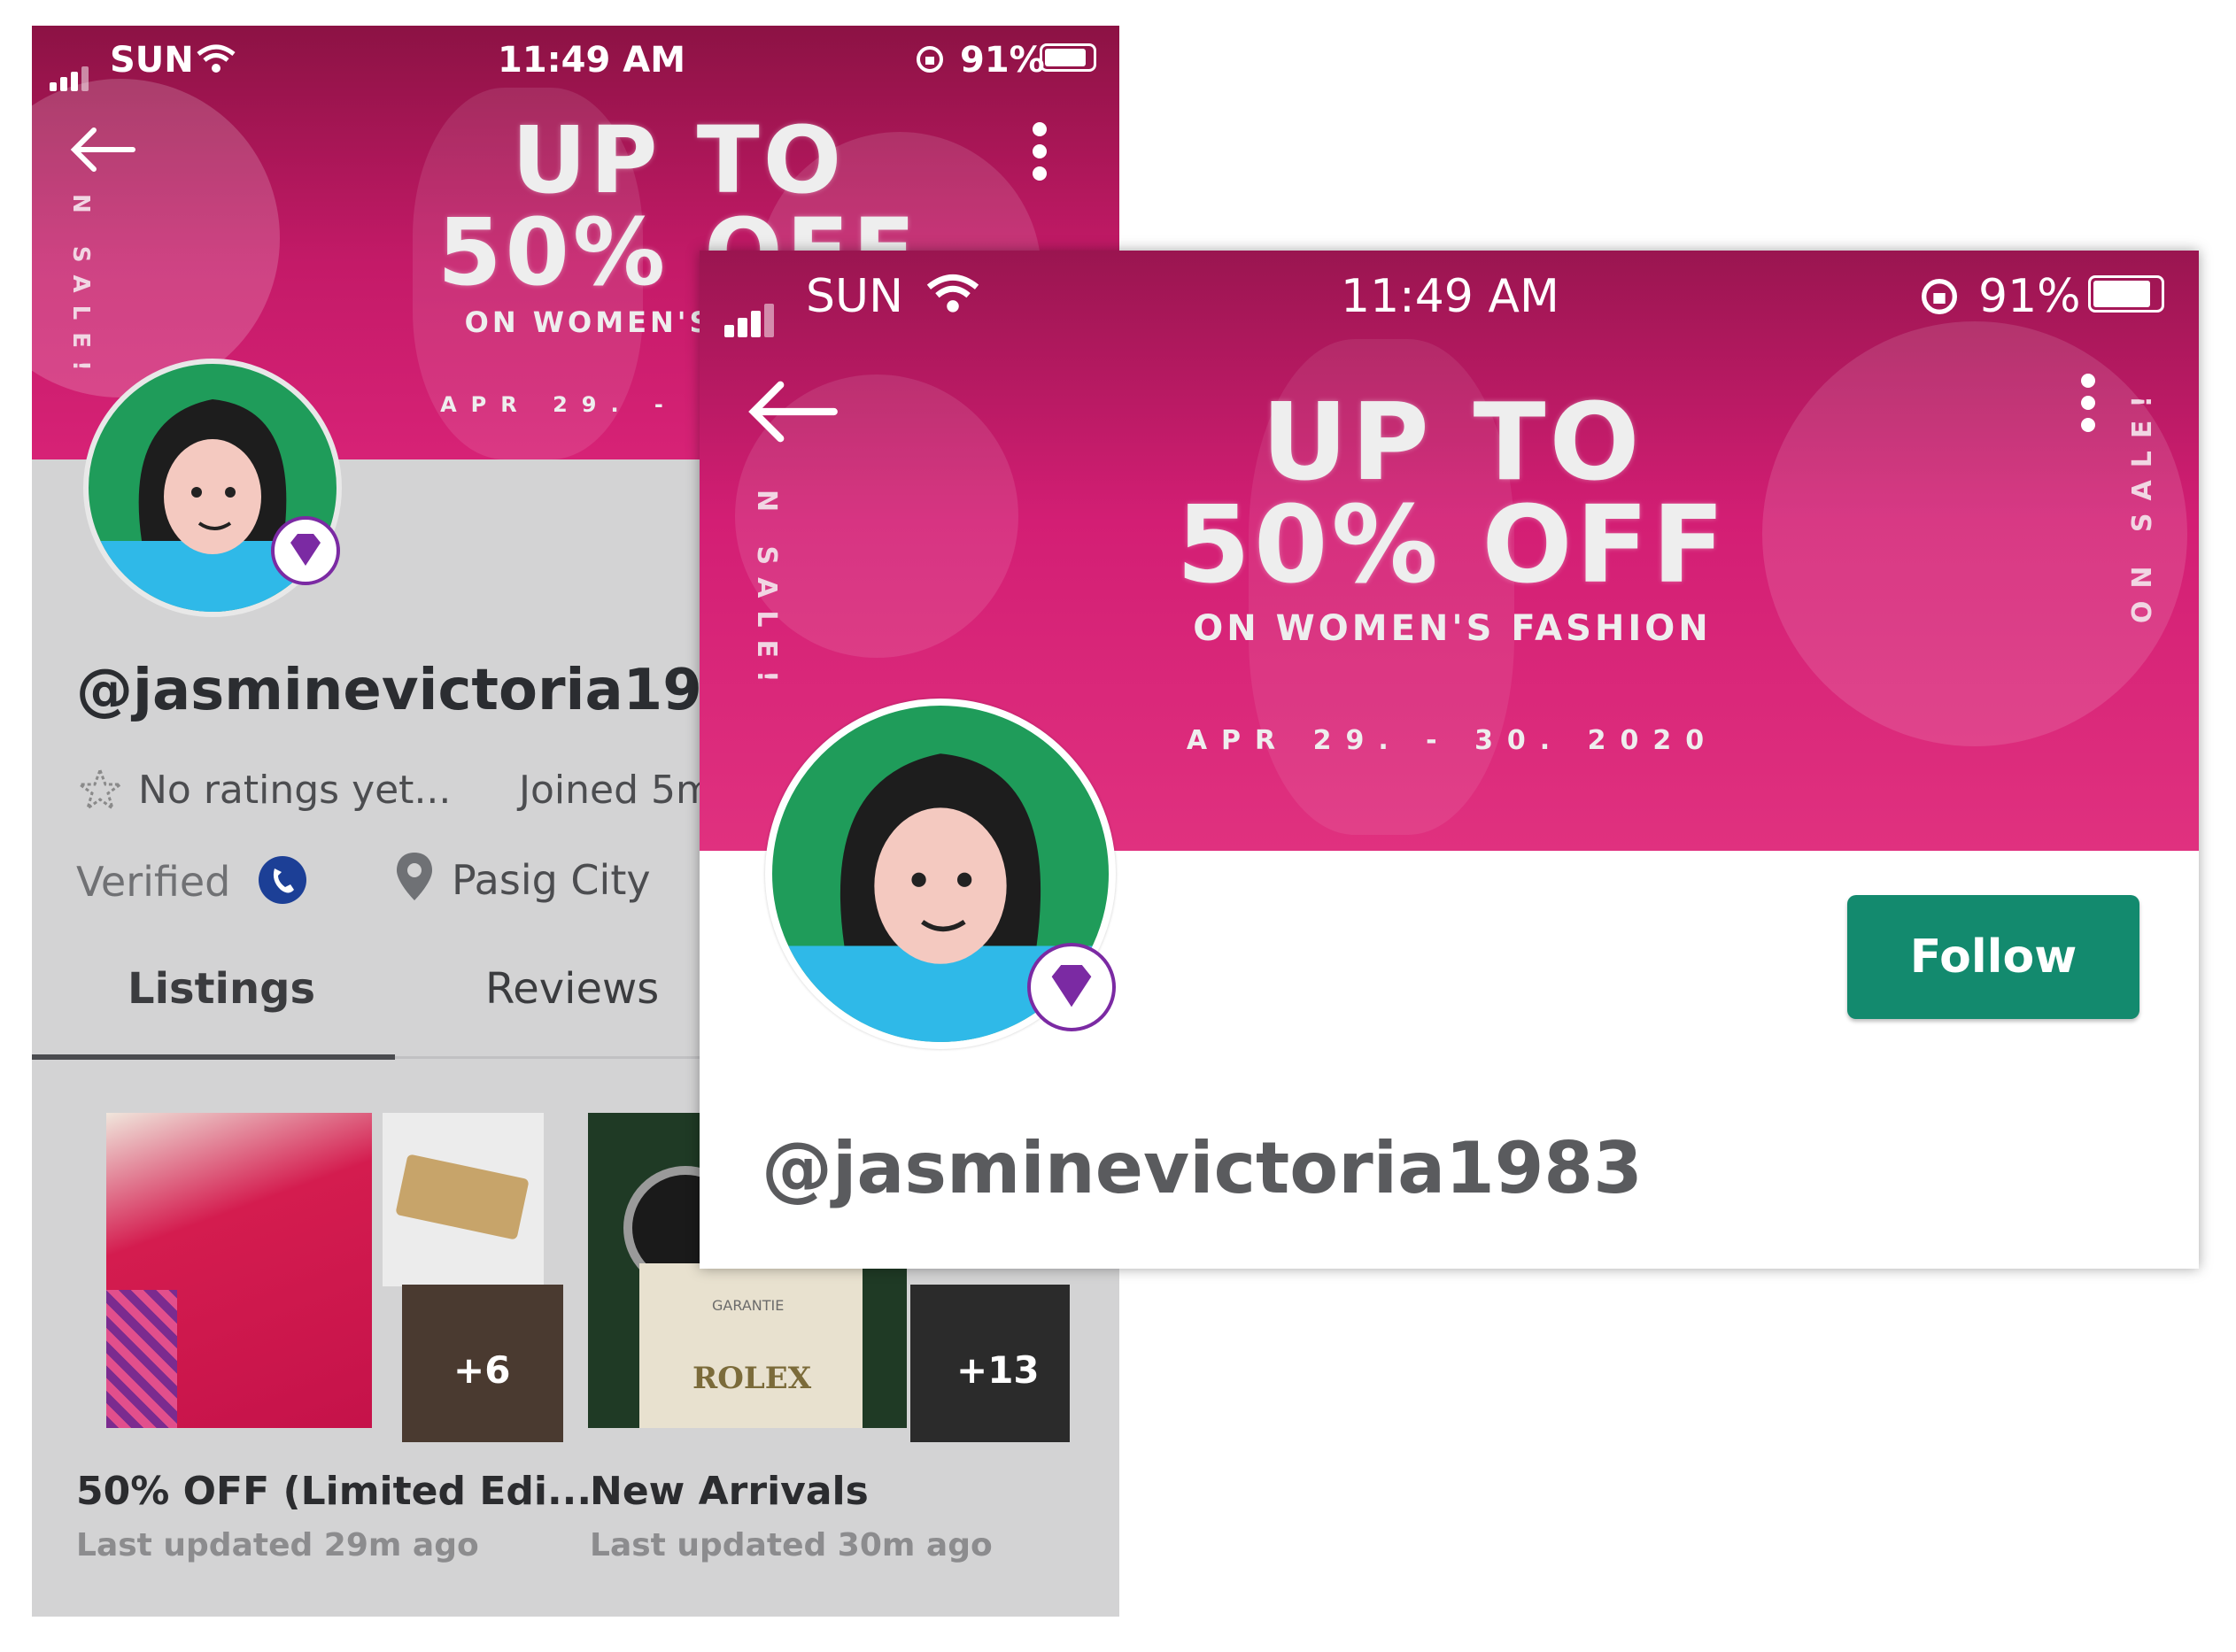 The width and height of the screenshot is (2236, 1652). What do you see at coordinates (1453, 545) in the screenshot?
I see `promo-line-2: 50% OFF` at bounding box center [1453, 545].